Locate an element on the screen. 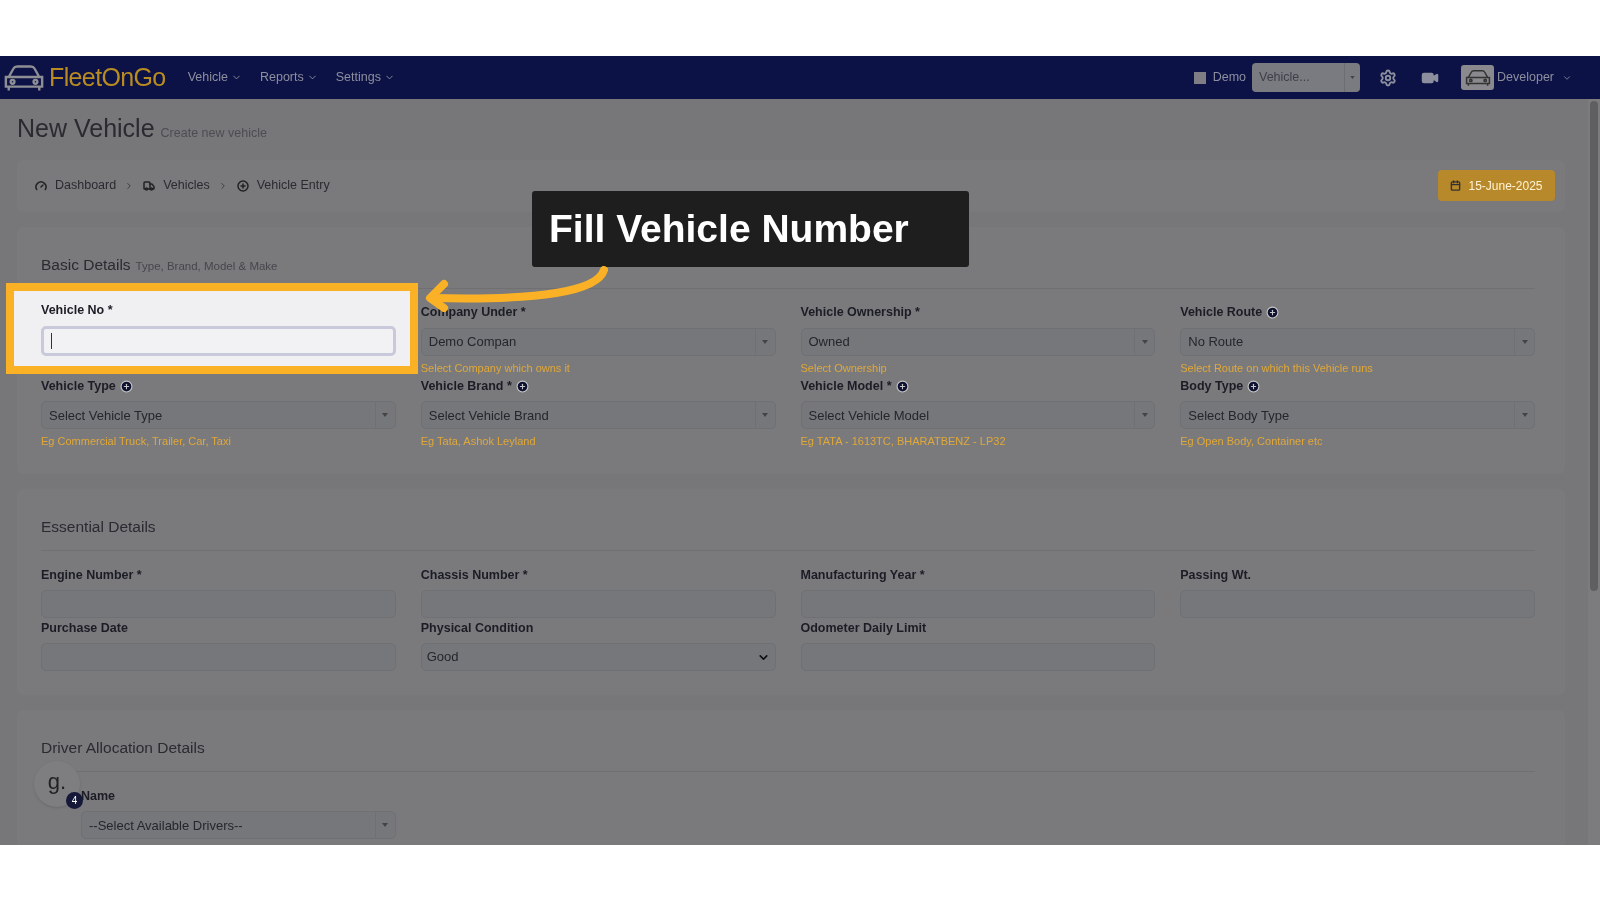  hint-text: Eg Open Body, Container etc is located at coordinates (1252, 442).